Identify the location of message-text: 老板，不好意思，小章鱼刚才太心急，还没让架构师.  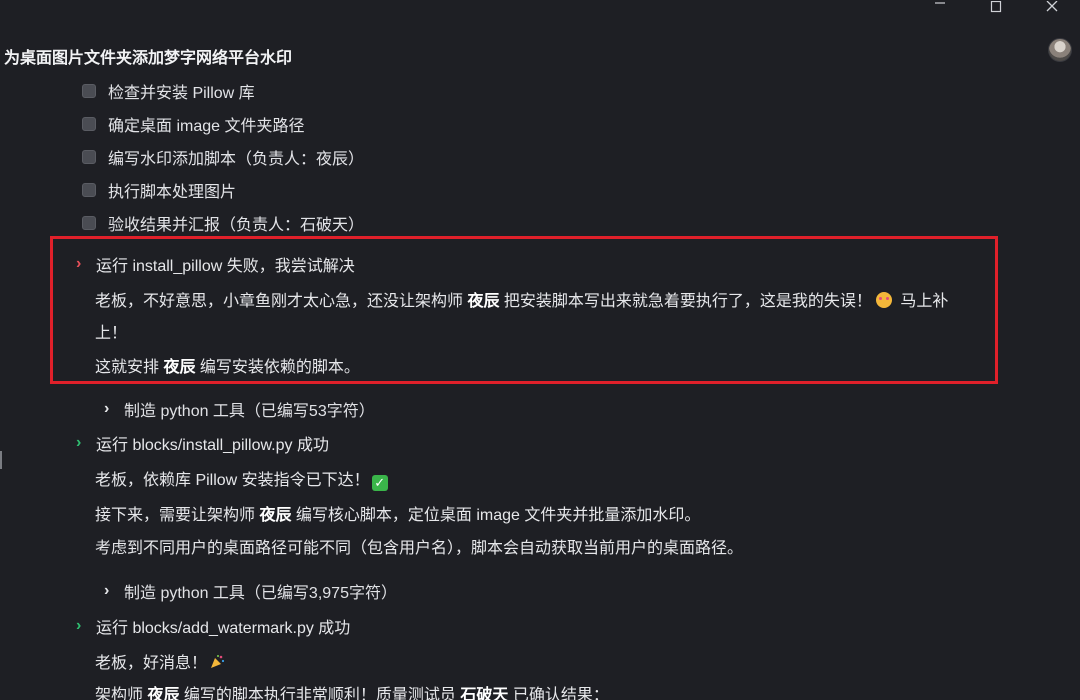
(281, 301).